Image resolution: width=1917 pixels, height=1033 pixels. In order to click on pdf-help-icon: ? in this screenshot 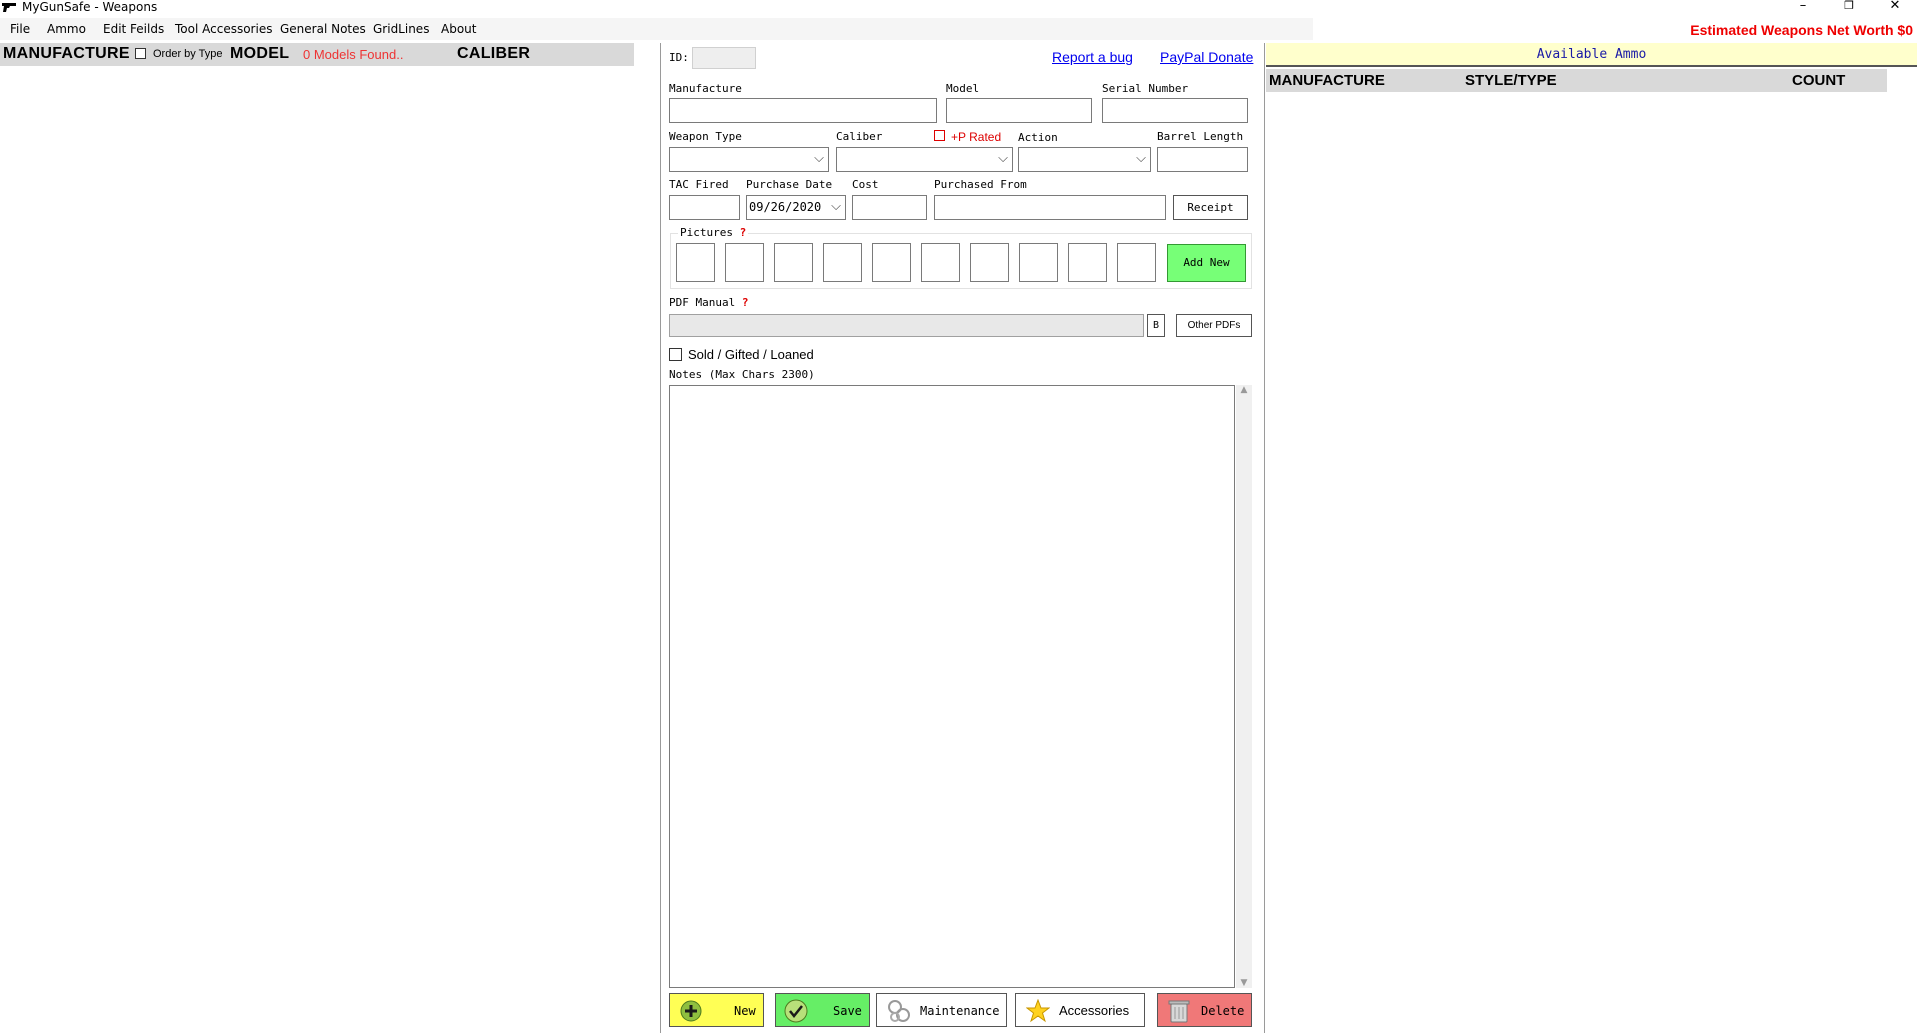, I will do `click(745, 302)`.